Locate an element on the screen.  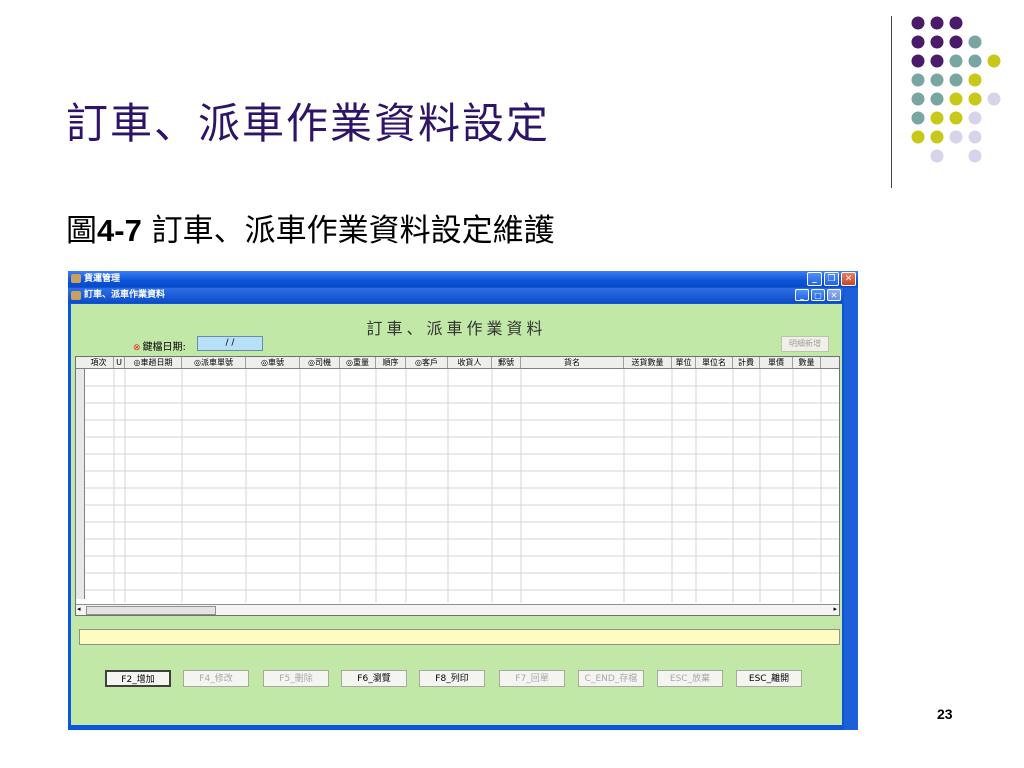
function-button: F7_回單 is located at coordinates (532, 678).